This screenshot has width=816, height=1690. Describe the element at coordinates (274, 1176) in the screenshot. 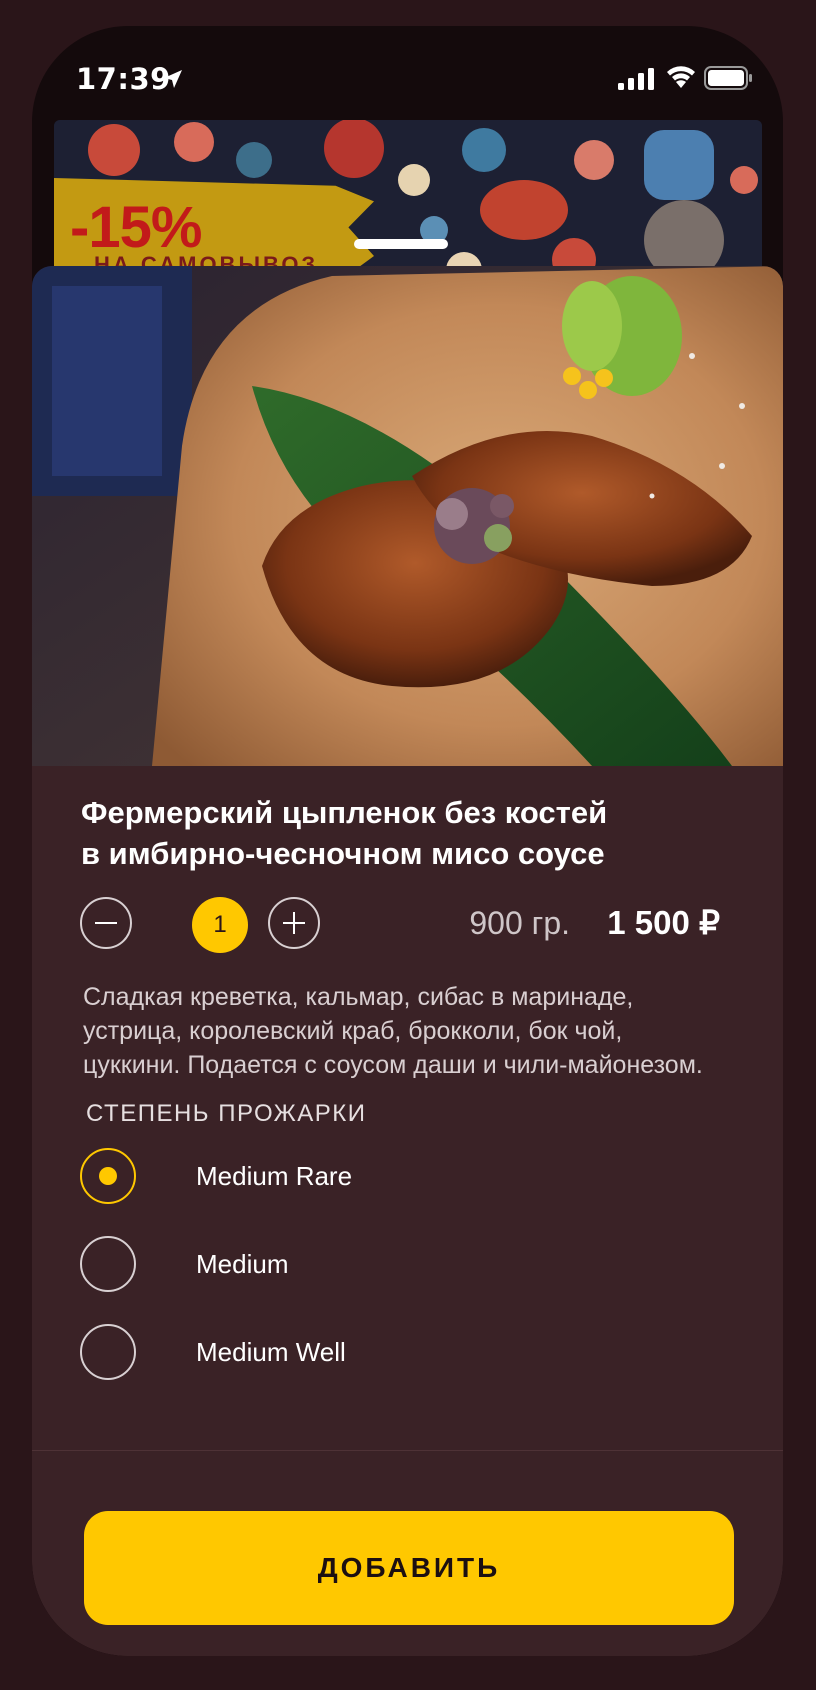

I see `doneness-option-label: Medium Rare` at that location.